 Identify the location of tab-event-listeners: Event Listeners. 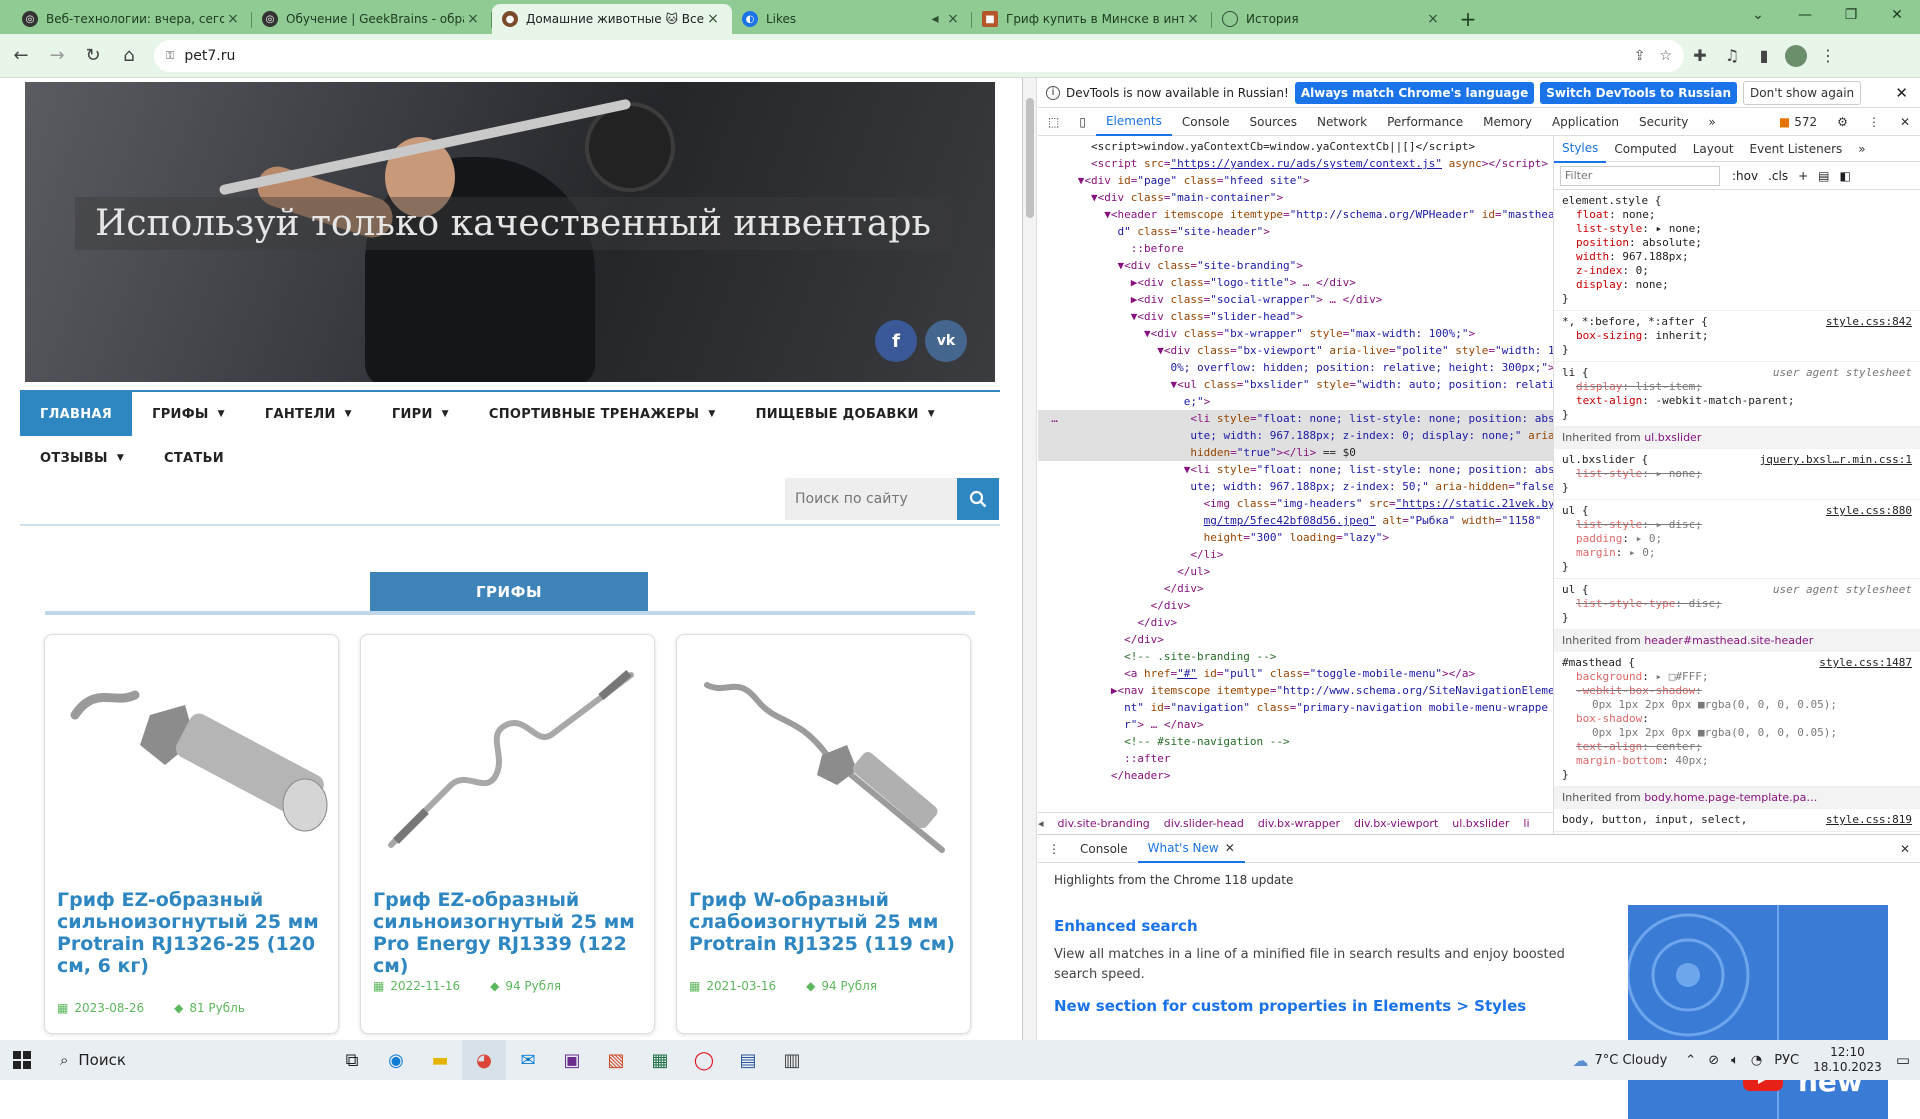
(1796, 149).